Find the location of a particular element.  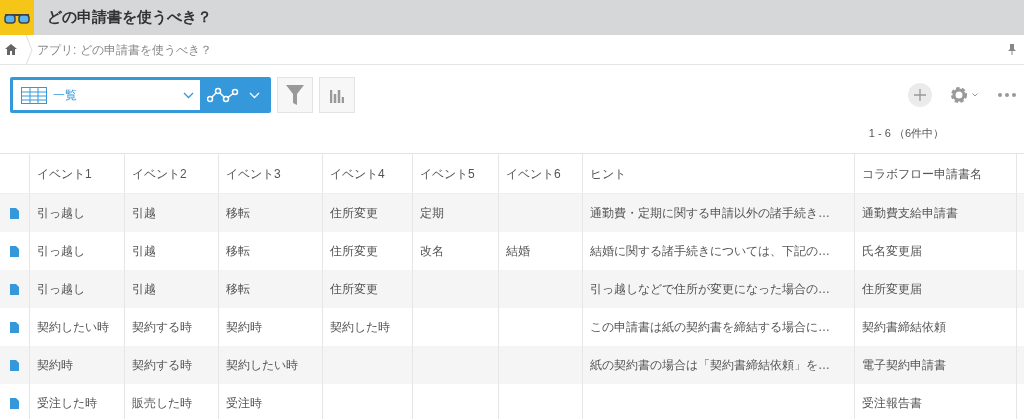

table-cell-text: 受注時 is located at coordinates (244, 403).